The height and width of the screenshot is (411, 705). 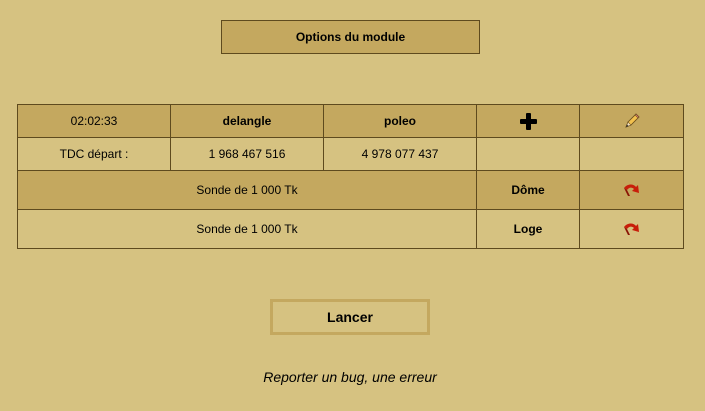 I want to click on table-row: Sonde de 1 000 Tk Dôme, so click(x=350, y=190).